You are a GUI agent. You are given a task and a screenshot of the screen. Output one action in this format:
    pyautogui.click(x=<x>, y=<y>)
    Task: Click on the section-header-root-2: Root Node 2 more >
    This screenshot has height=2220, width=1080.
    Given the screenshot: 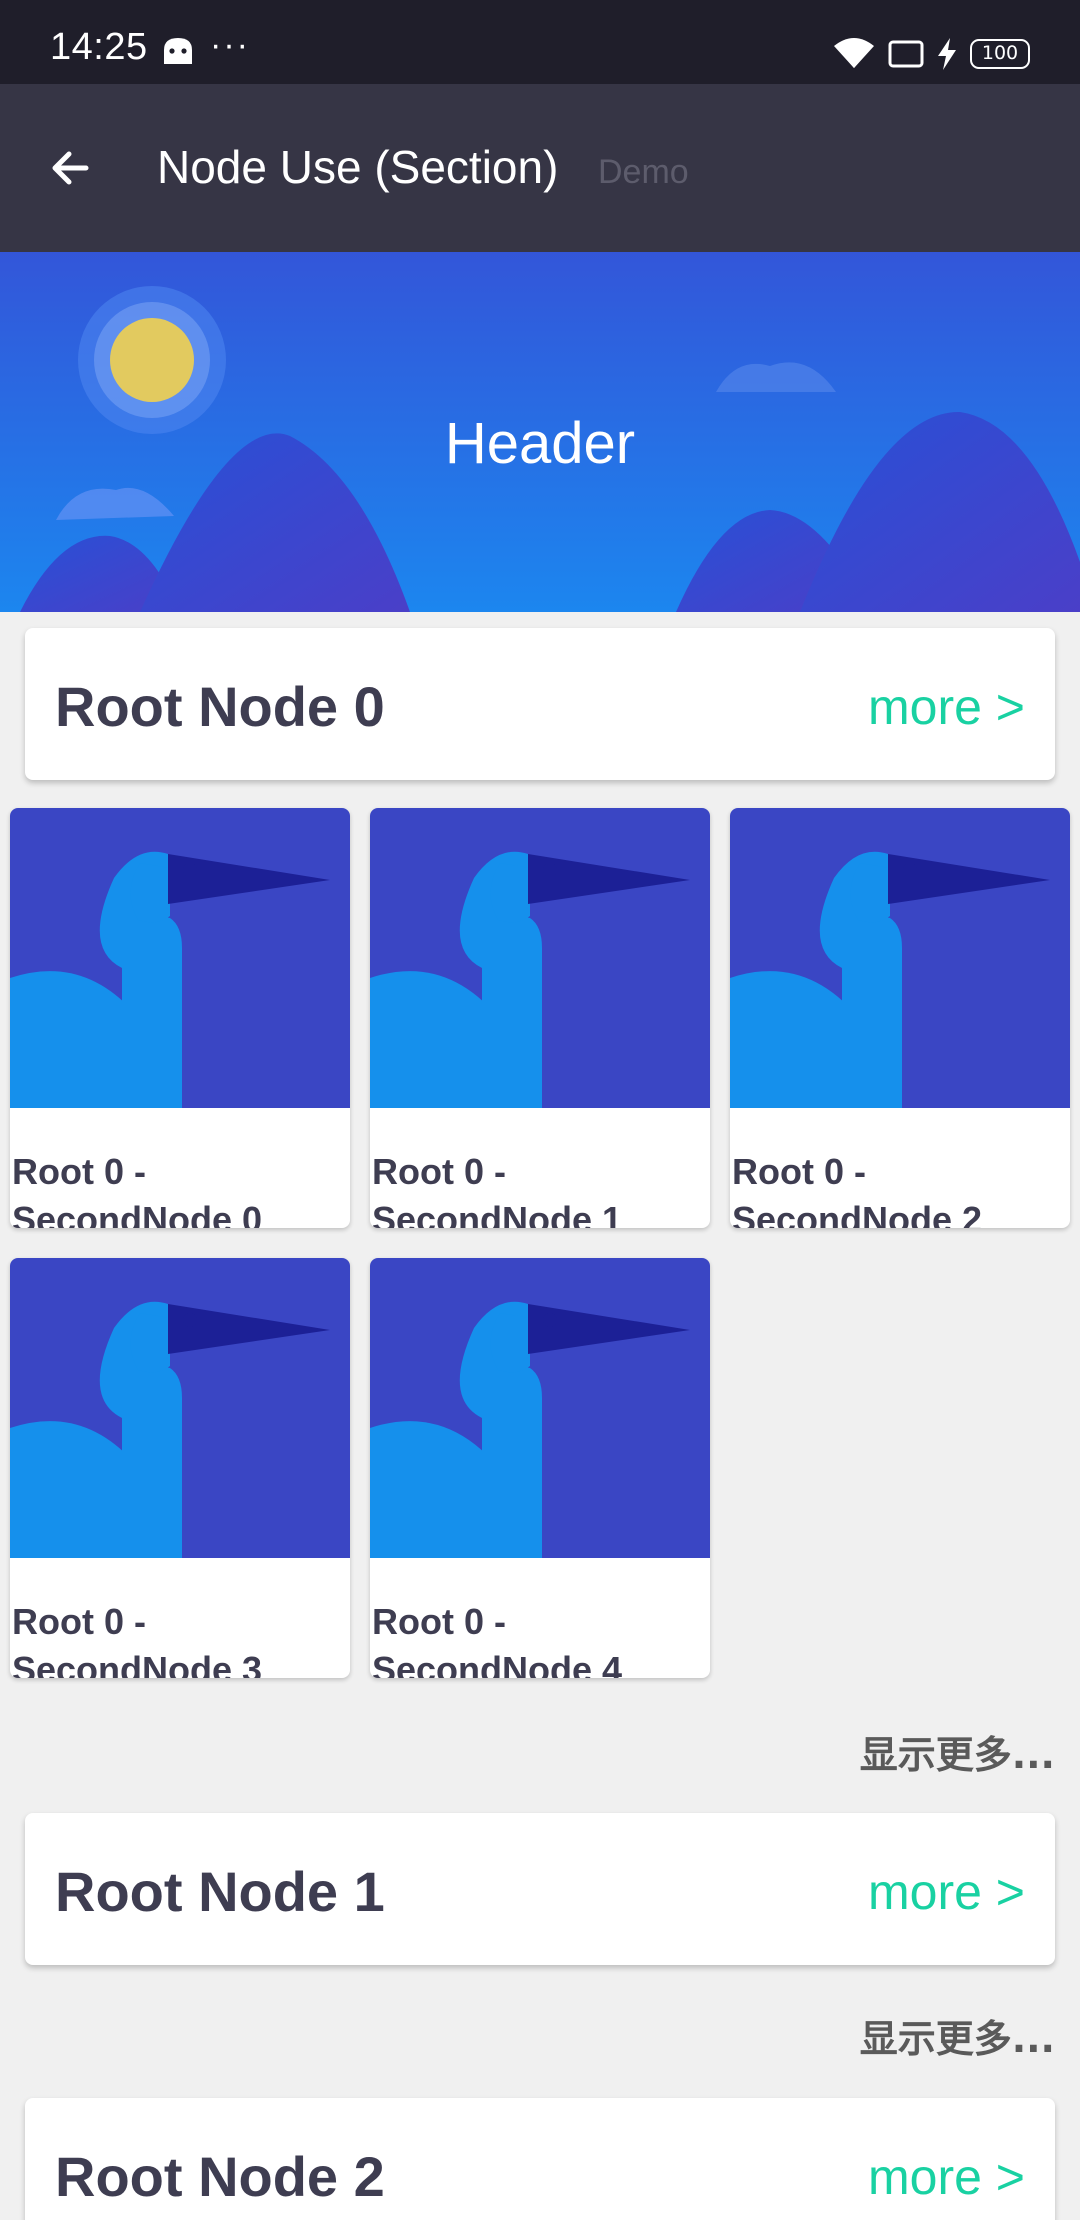 What is the action you would take?
    pyautogui.click(x=540, y=2159)
    